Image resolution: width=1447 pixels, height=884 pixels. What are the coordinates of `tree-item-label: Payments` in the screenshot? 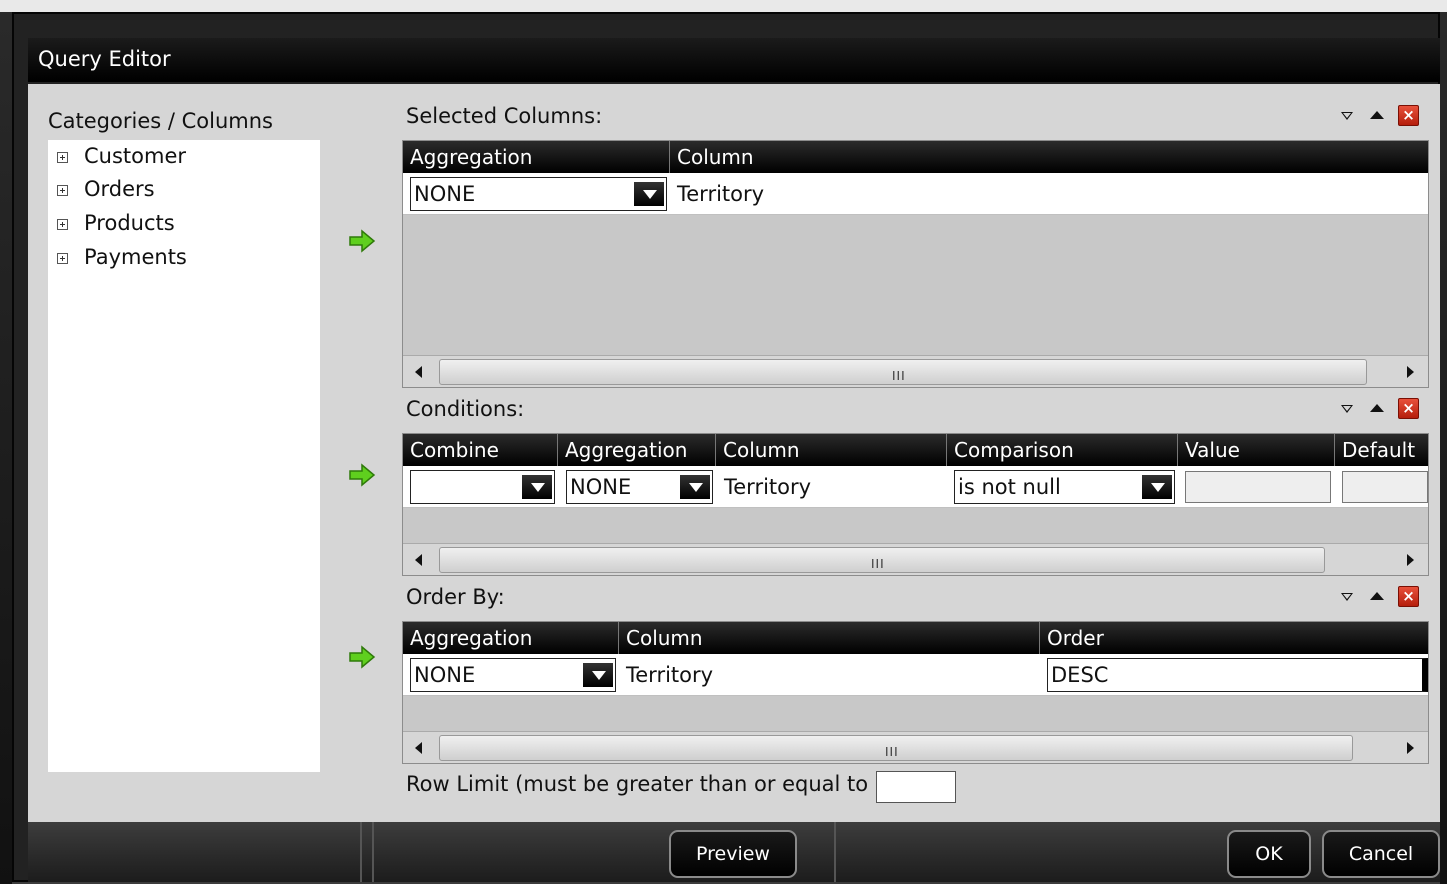 It's located at (135, 257).